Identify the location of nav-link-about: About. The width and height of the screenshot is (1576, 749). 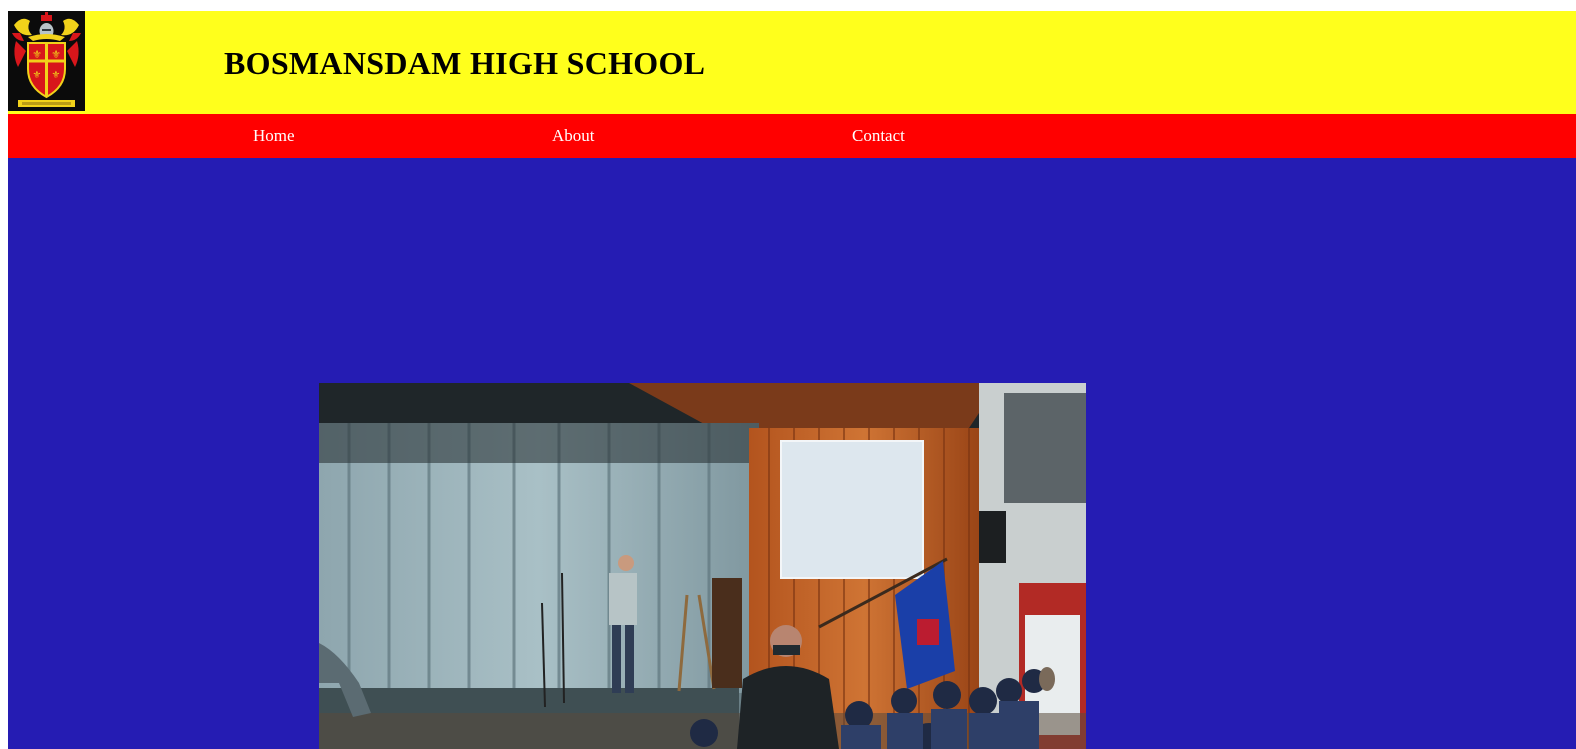
(573, 136).